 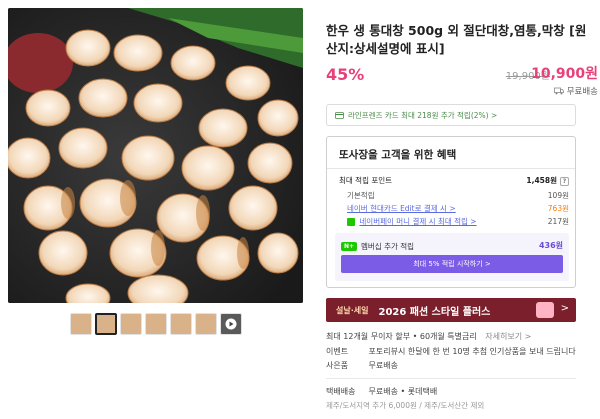 I want to click on max-point-value: 1,458원?, so click(x=547, y=180).